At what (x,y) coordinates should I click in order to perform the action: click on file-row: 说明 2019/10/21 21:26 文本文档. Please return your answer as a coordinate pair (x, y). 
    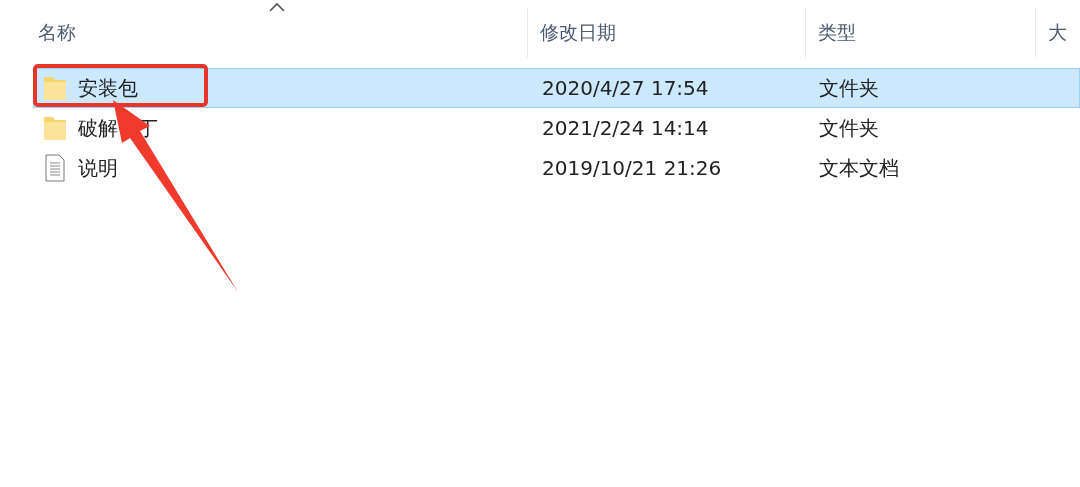
    Looking at the image, I should click on (556, 168).